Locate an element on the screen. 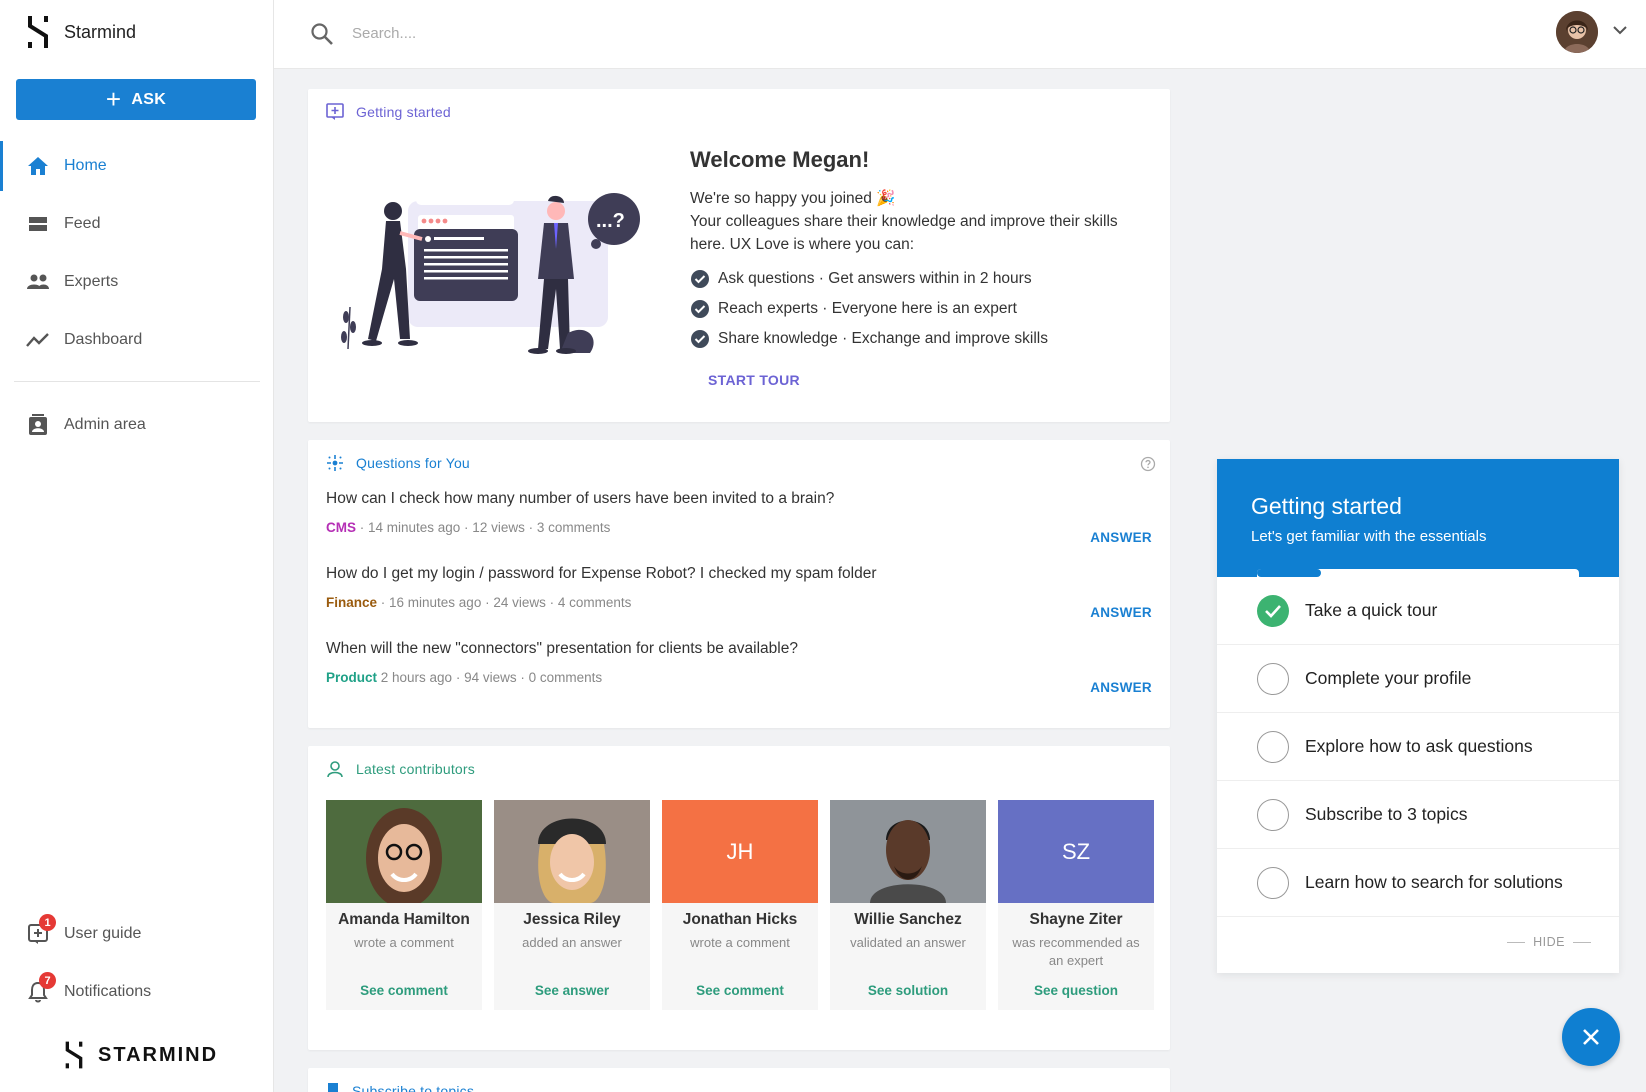 Image resolution: width=1646 pixels, height=1092 pixels. onboarding-step: Subscribe to 3 topics is located at coordinates (1418, 815).